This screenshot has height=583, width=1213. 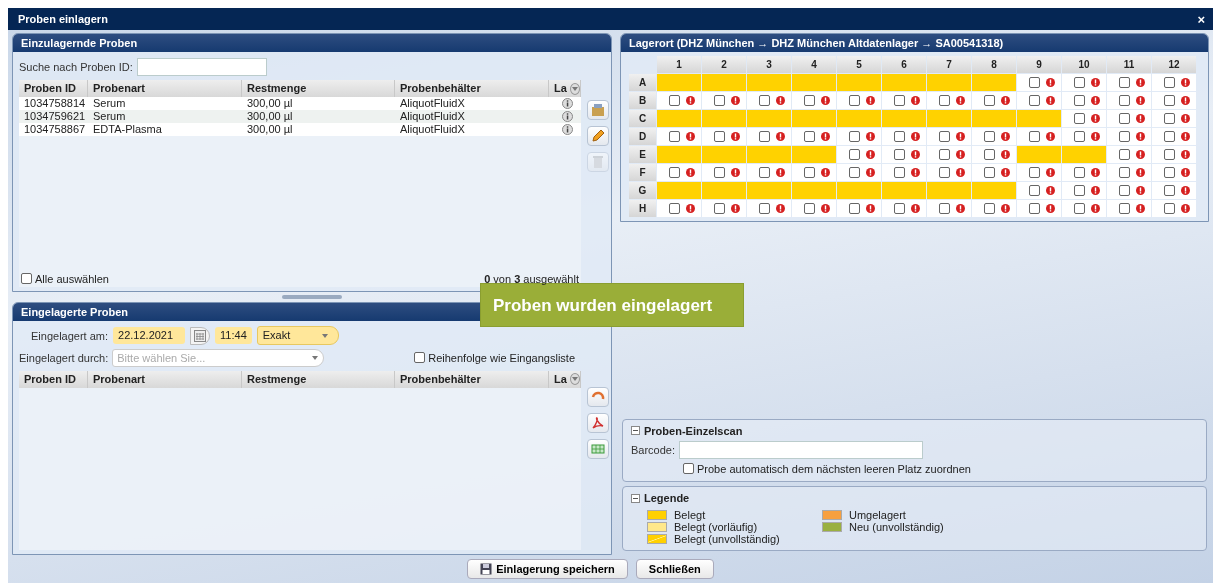 I want to click on column-header-cell: La, so click(x=565, y=379).